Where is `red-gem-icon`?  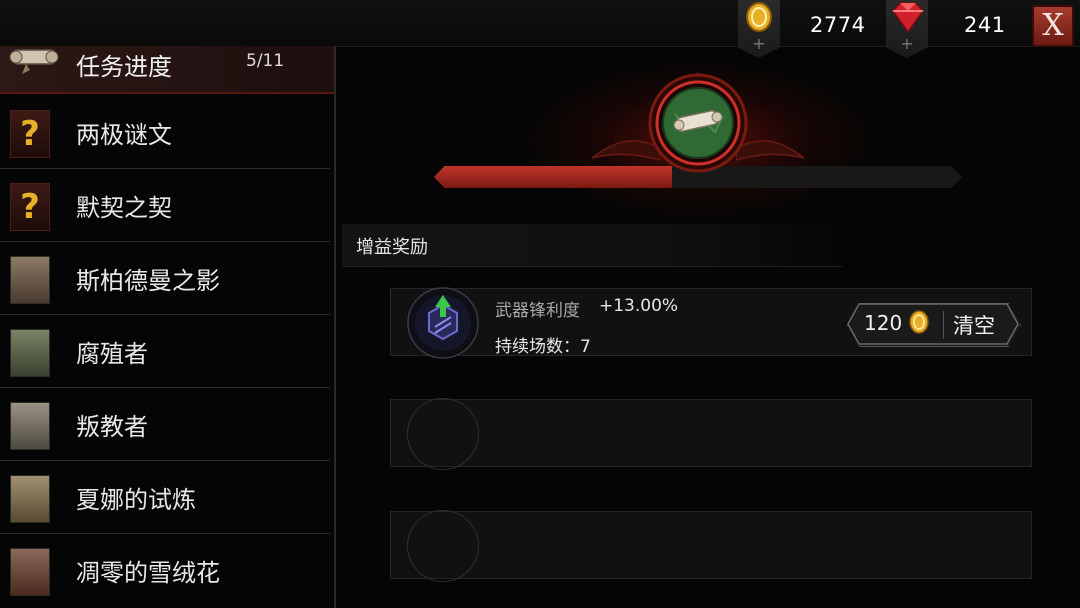
red-gem-icon is located at coordinates (908, 18).